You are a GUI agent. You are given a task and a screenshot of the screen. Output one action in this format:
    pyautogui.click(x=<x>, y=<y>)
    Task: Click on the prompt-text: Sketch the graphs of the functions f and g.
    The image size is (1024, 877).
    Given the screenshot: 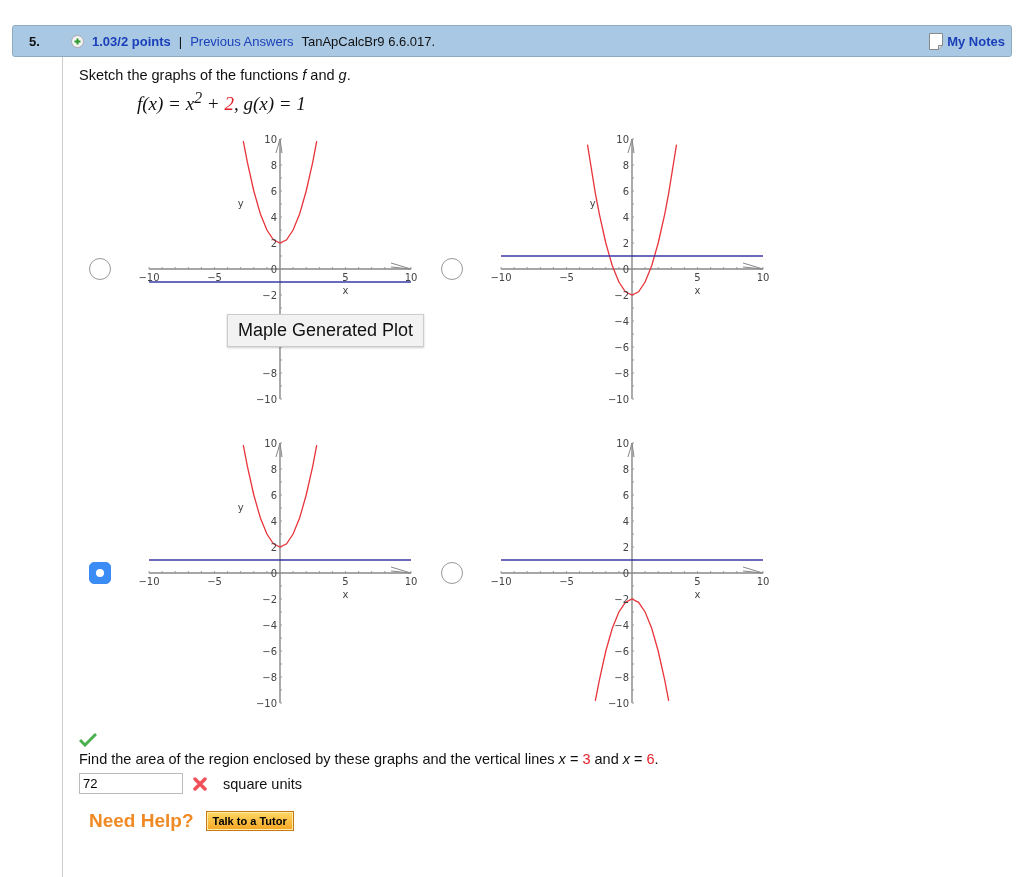 What is the action you would take?
    pyautogui.click(x=215, y=75)
    